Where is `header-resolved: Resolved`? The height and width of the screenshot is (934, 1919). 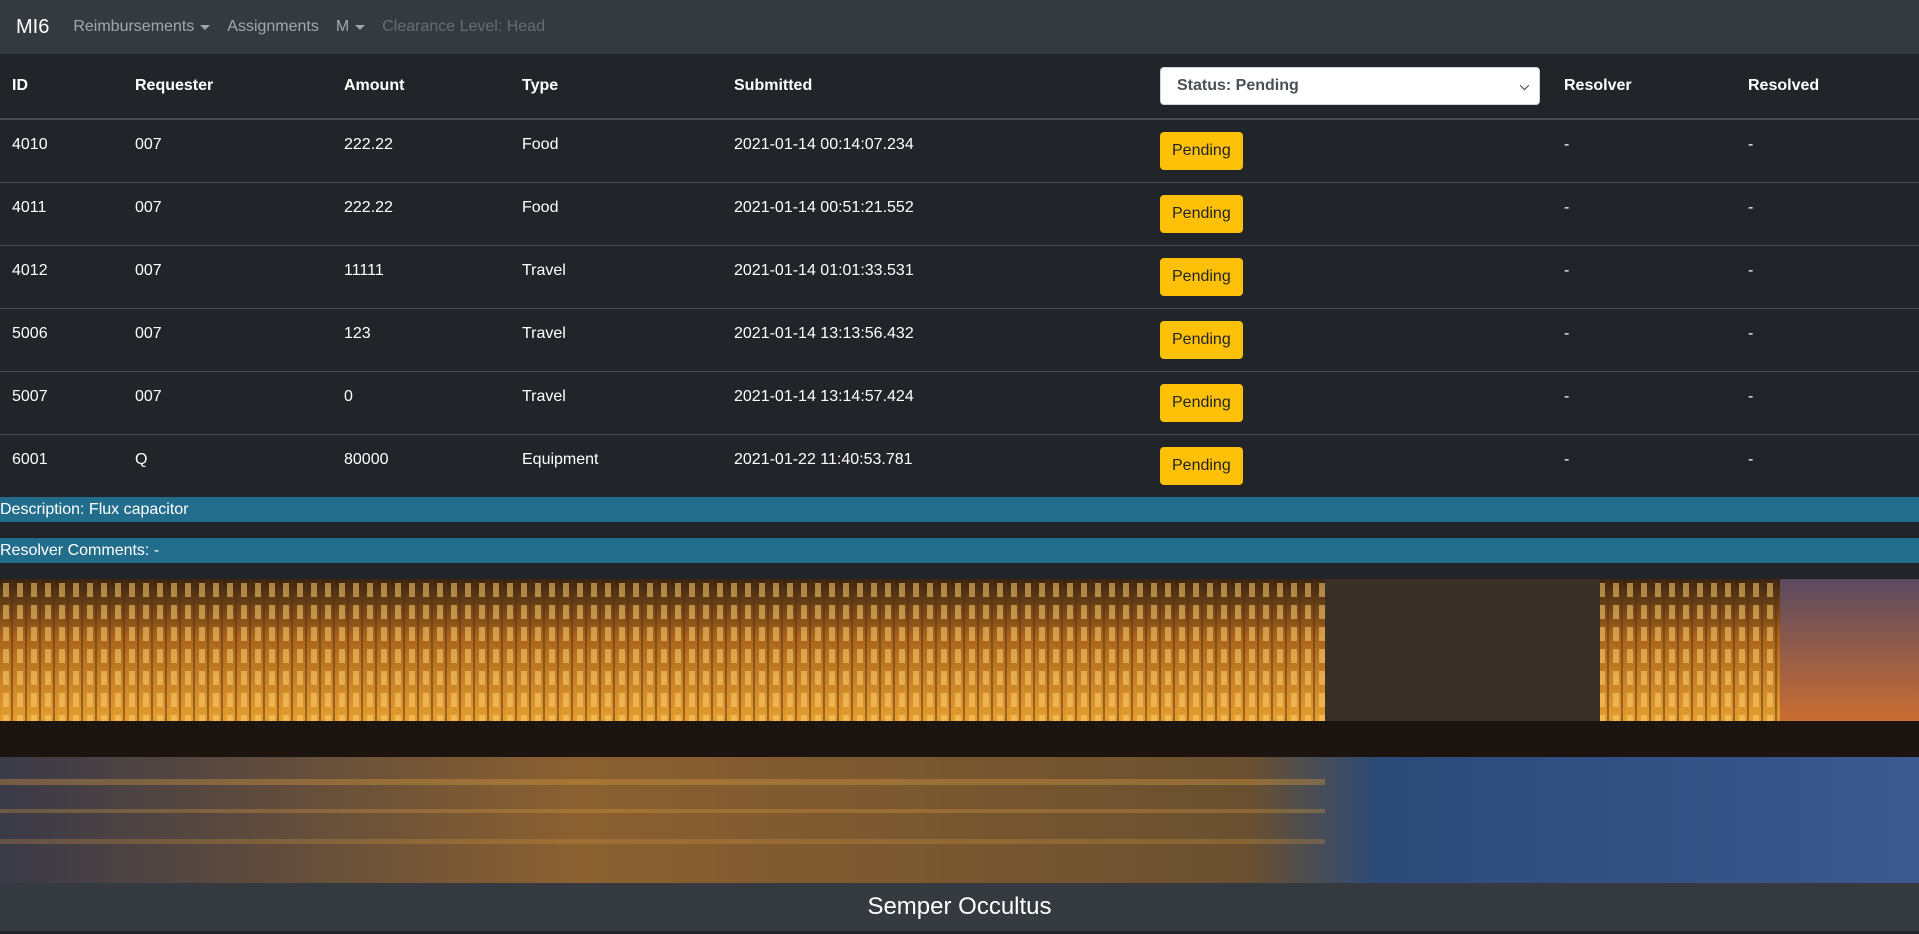
header-resolved: Resolved is located at coordinates (1827, 87).